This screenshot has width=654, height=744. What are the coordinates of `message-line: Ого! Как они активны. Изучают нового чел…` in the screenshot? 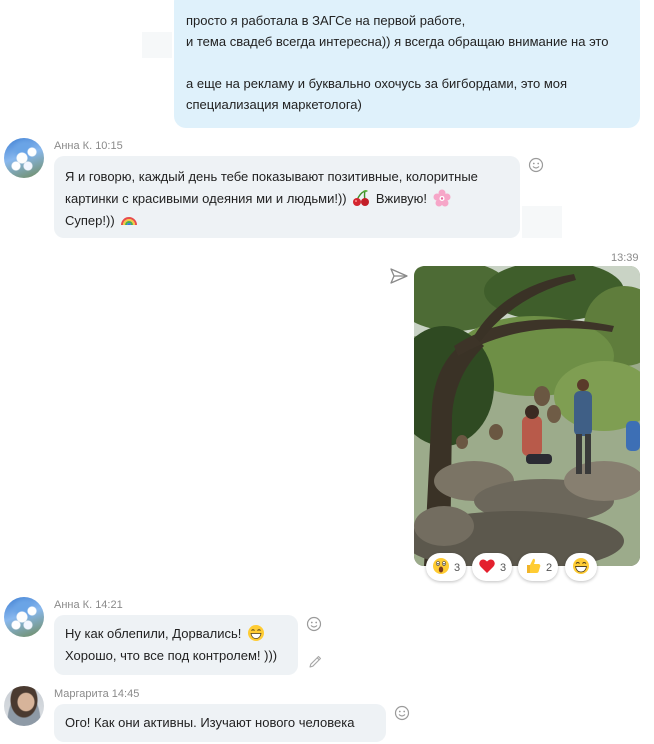 It's located at (210, 722).